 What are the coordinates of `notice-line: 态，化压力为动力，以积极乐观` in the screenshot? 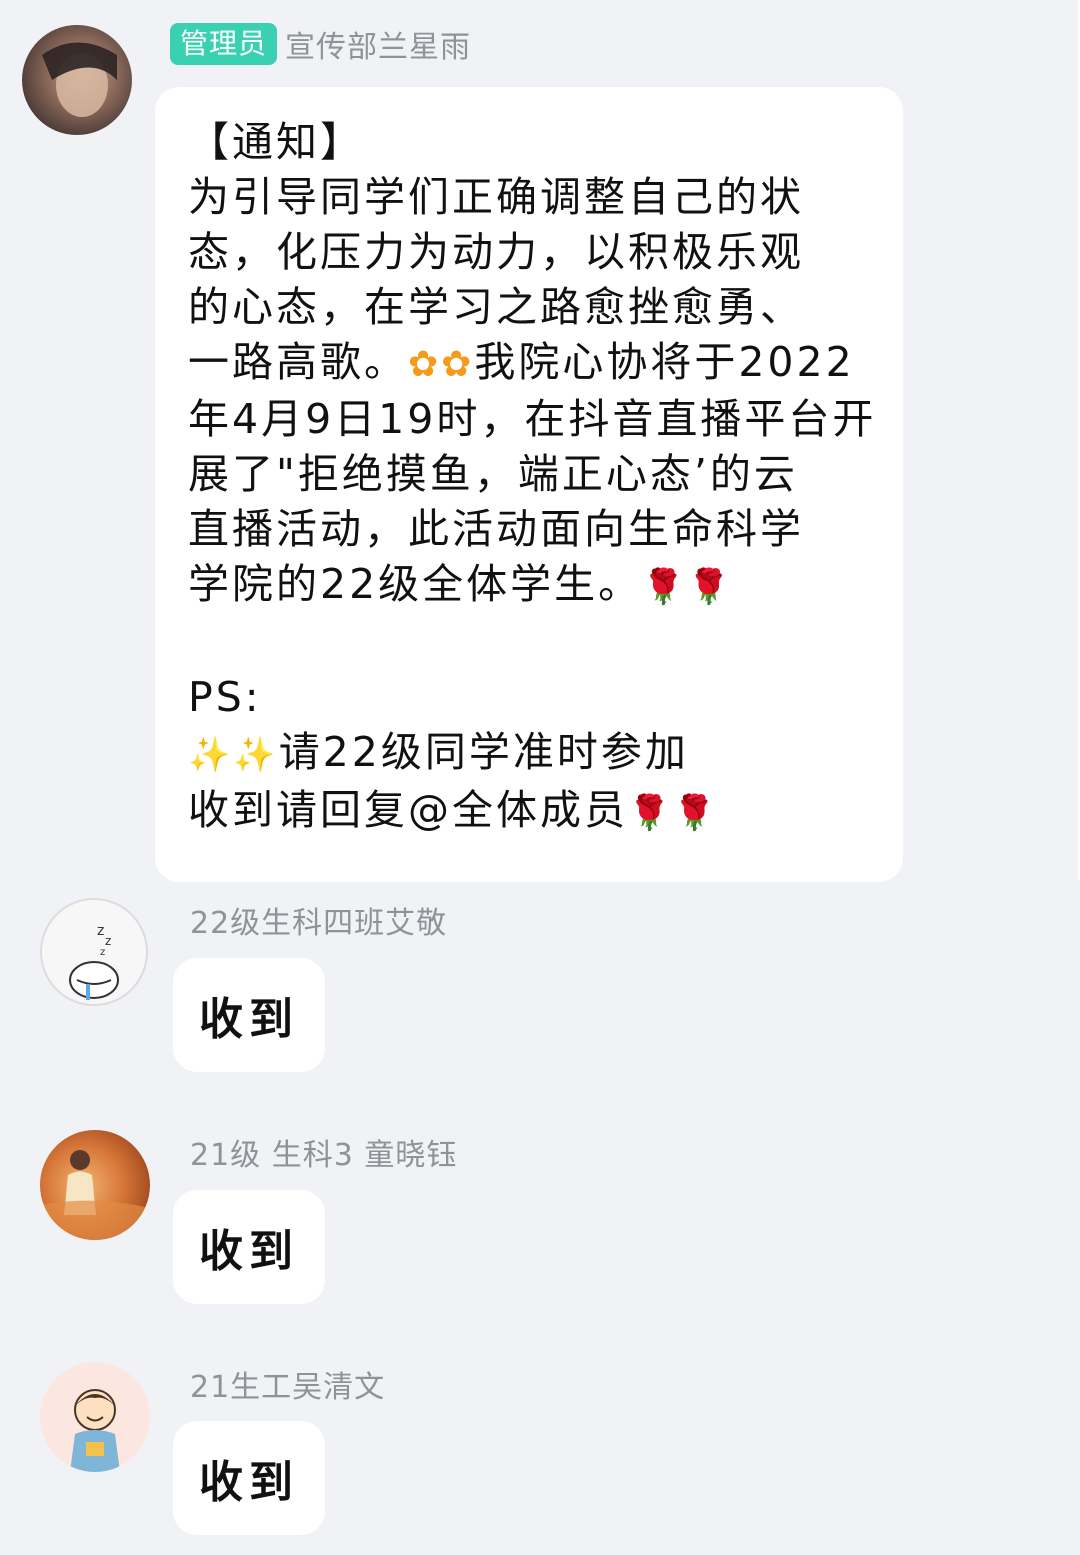 It's located at (496, 252).